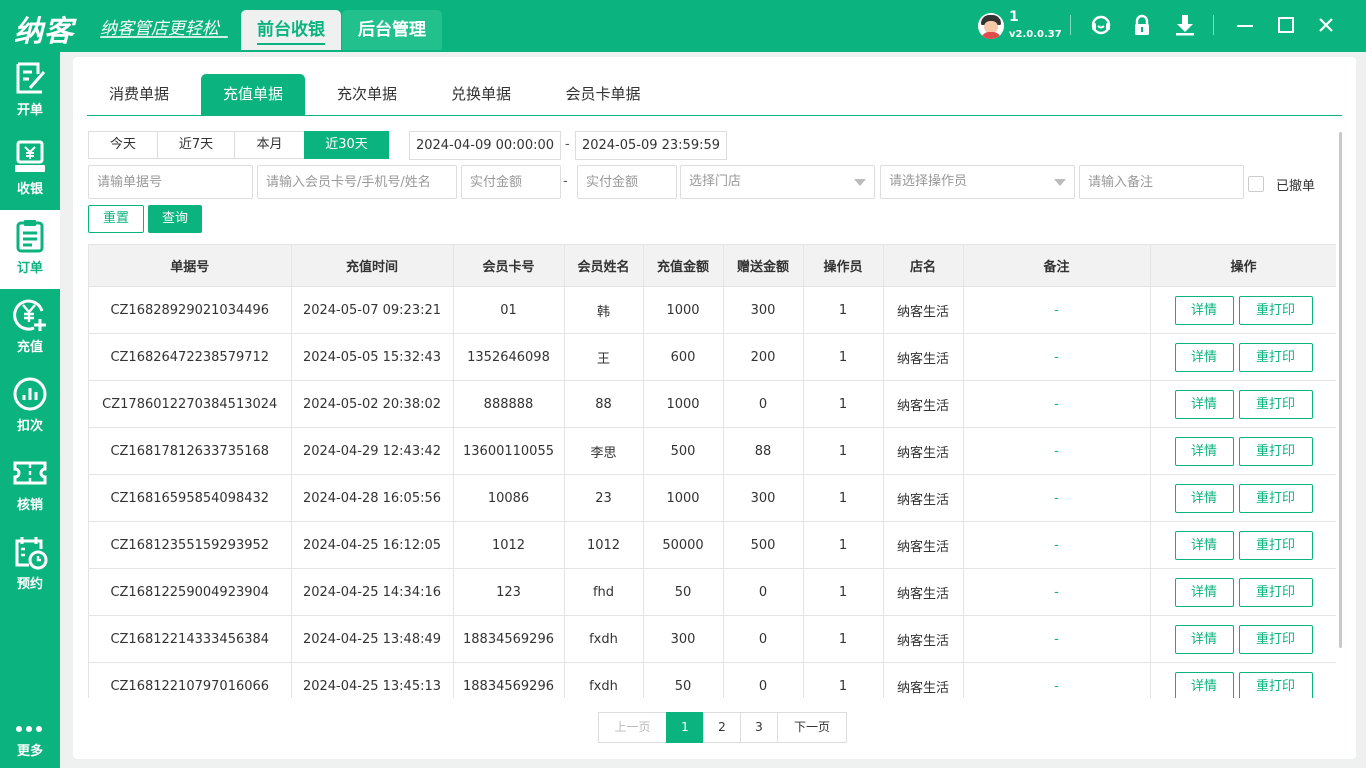 The height and width of the screenshot is (768, 1366). I want to click on bill-tabs: 消费单据 充值单据 充次单据 兑换单据 会员卡单据, so click(714, 95).